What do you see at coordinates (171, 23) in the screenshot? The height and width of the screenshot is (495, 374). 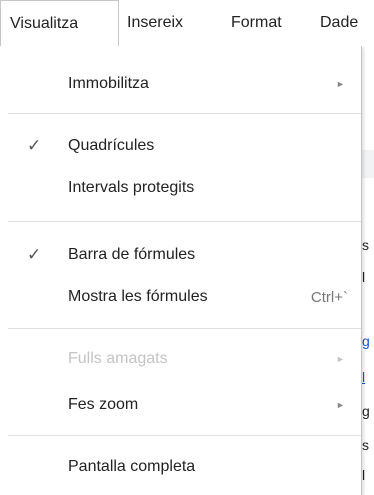 I see `menu-insereix: Insereix` at bounding box center [171, 23].